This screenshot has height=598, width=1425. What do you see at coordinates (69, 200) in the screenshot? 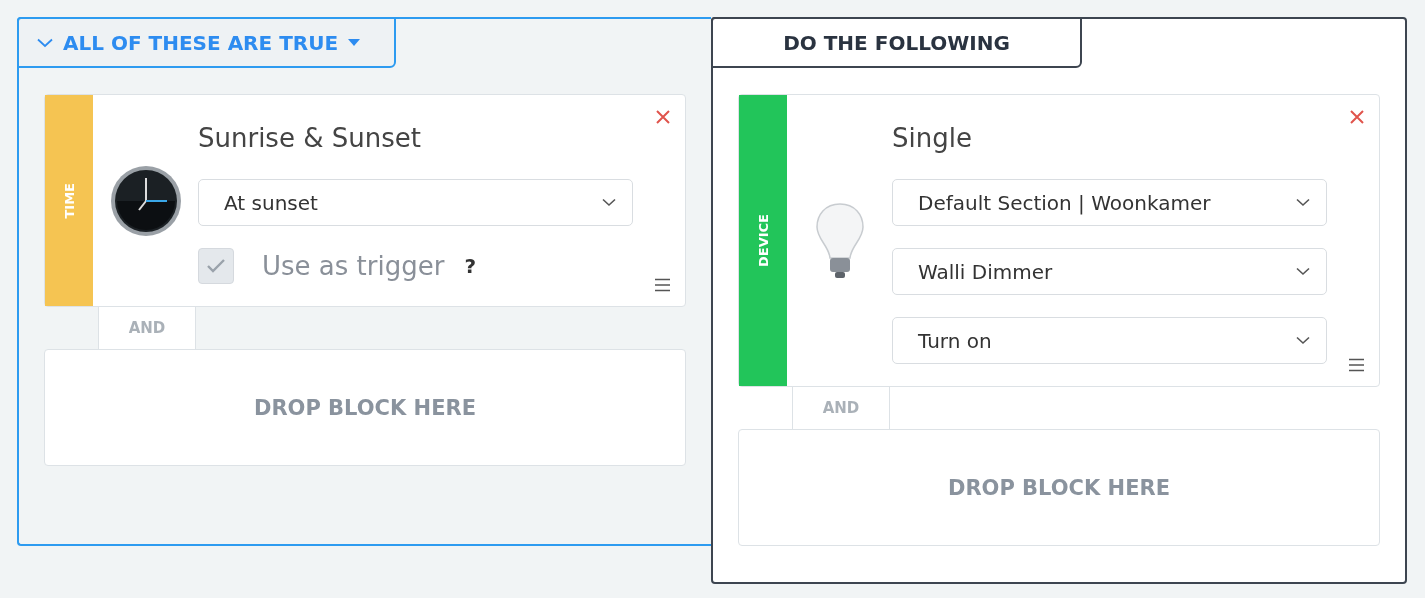
I see `category-label: TIME` at bounding box center [69, 200].